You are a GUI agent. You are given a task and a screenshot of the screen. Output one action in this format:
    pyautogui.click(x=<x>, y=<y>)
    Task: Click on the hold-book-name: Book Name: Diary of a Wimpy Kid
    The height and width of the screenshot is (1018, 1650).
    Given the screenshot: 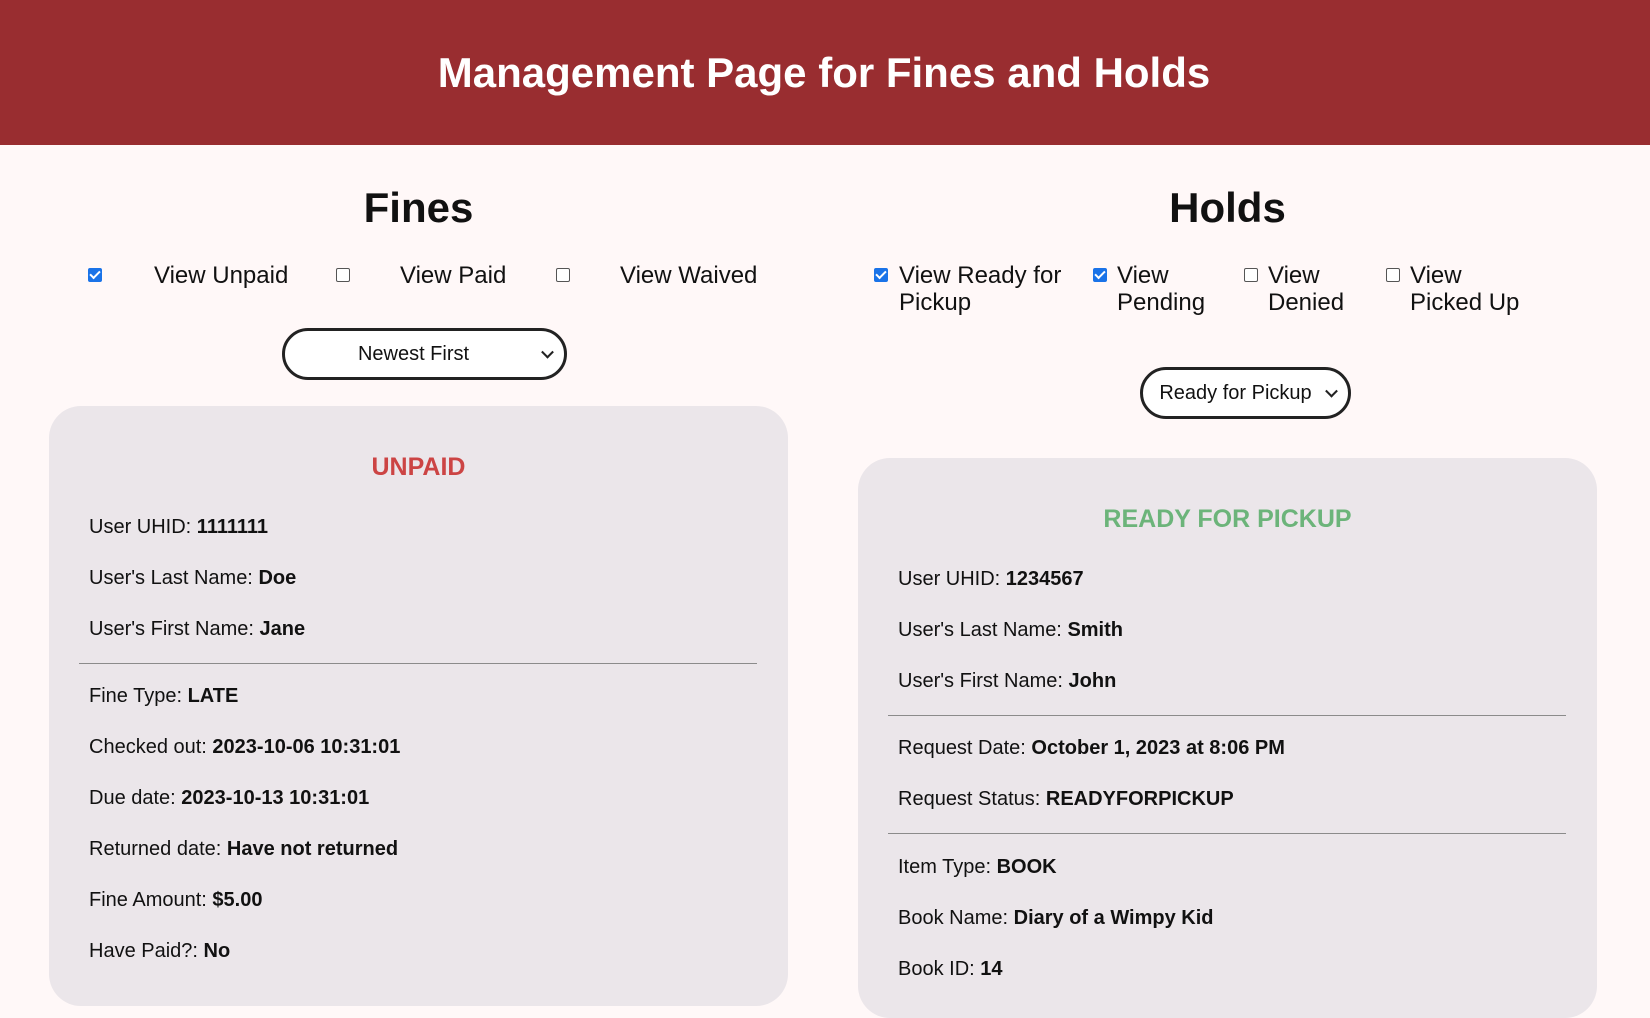 What is the action you would take?
    pyautogui.click(x=1056, y=918)
    